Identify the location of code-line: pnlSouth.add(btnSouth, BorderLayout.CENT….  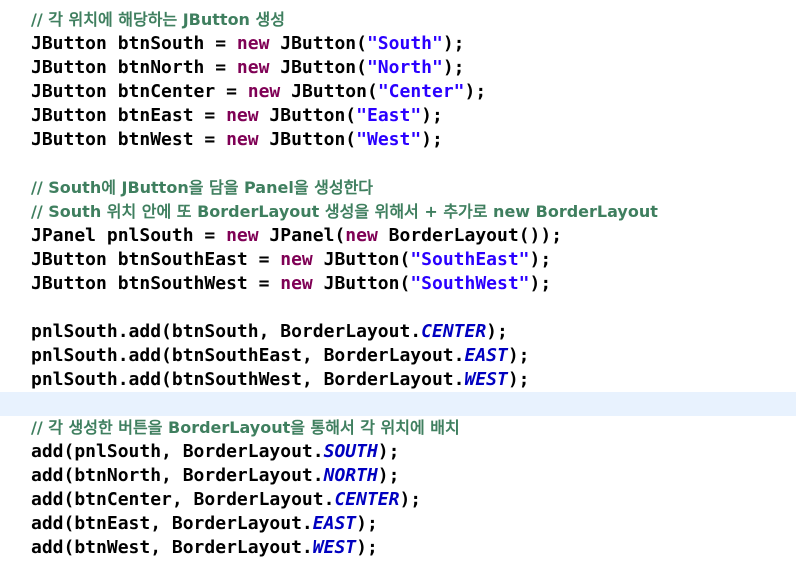
(398, 332).